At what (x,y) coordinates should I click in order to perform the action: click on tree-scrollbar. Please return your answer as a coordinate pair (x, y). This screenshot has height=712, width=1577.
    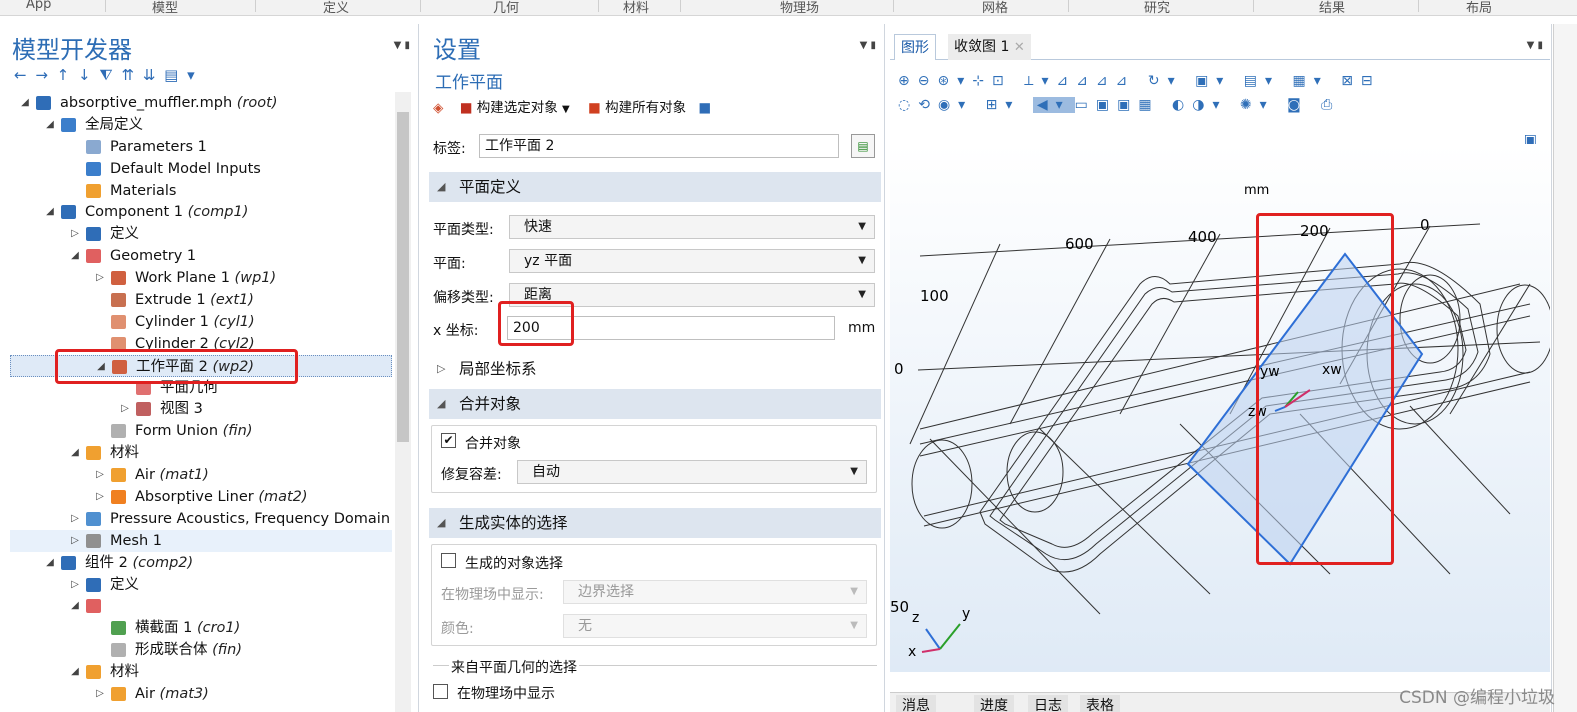
    Looking at the image, I should click on (403, 402).